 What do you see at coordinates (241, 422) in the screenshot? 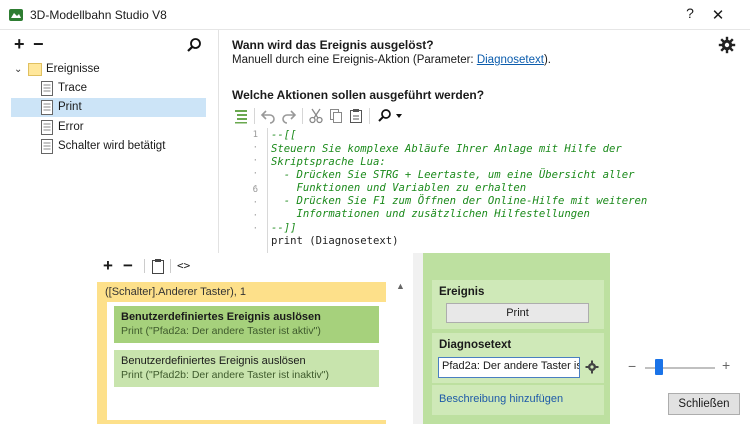
I see `action-group-footer` at bounding box center [241, 422].